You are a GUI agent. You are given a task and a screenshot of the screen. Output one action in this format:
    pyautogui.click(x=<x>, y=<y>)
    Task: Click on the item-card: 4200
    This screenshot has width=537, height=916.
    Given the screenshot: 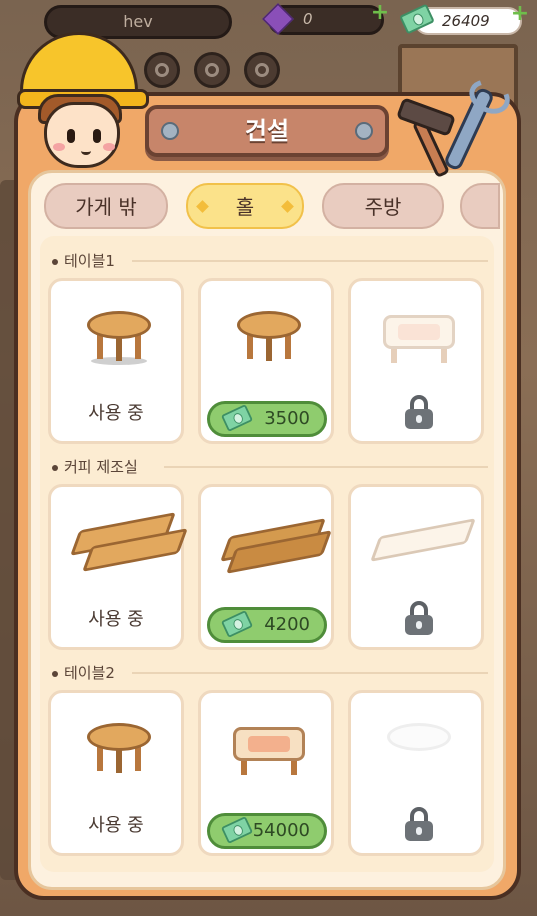 What is the action you would take?
    pyautogui.click(x=266, y=567)
    